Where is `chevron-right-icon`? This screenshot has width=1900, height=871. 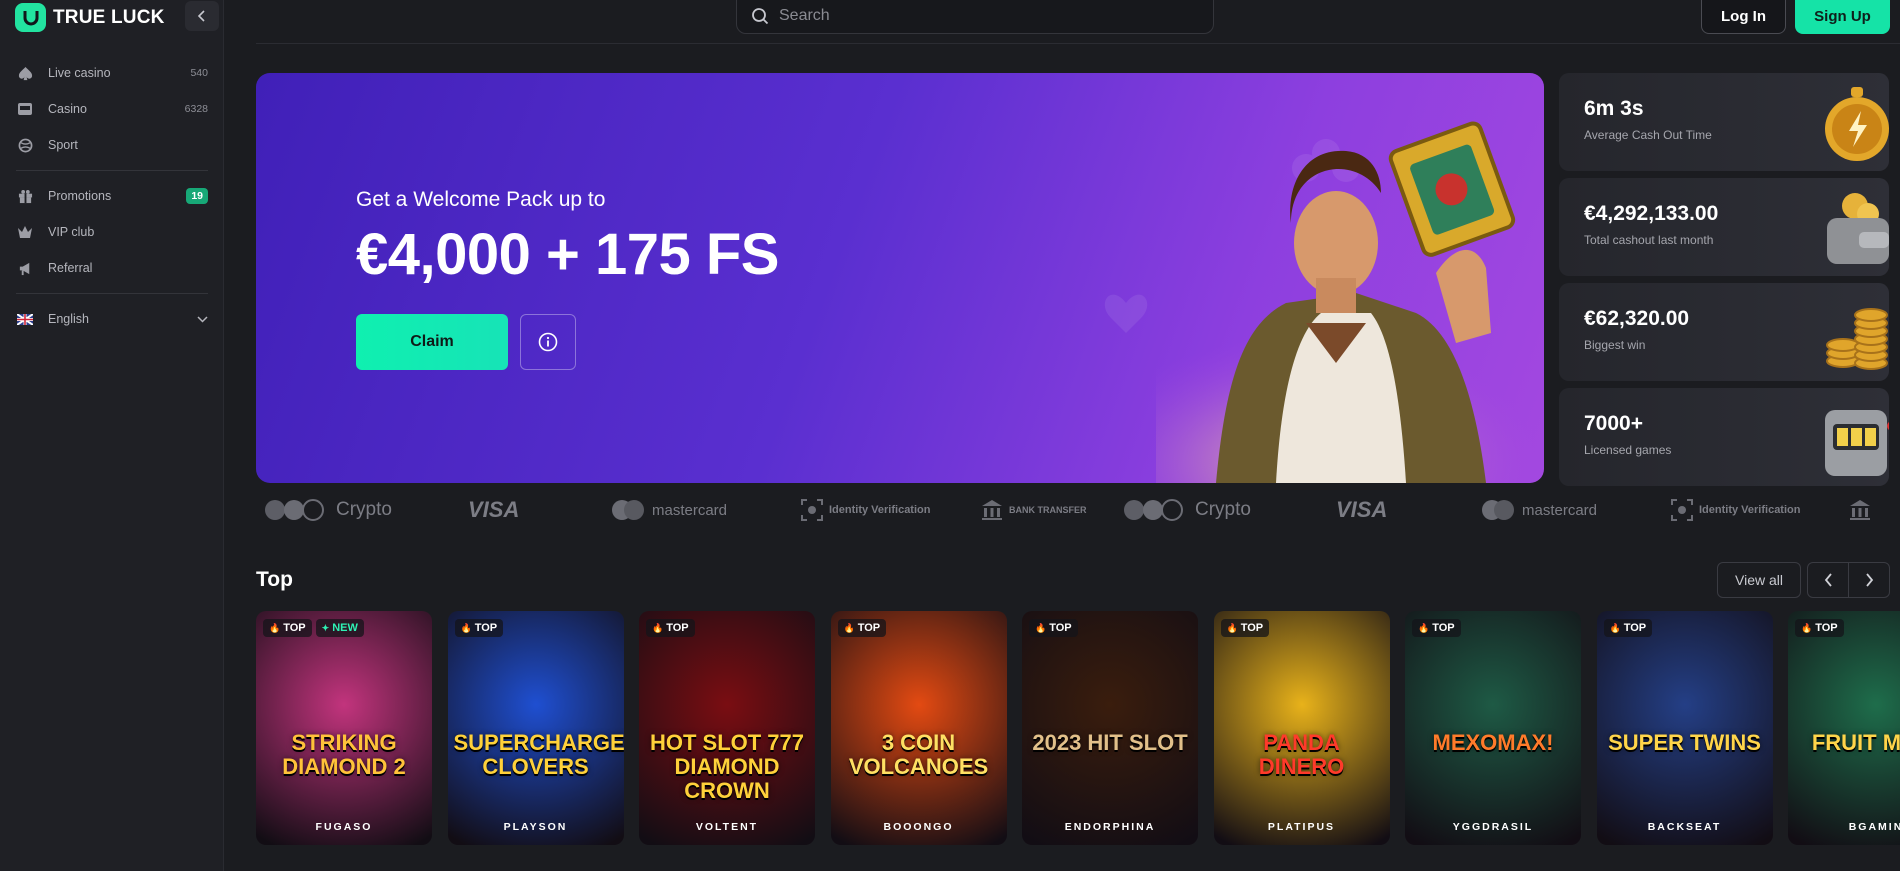 chevron-right-icon is located at coordinates (1869, 580).